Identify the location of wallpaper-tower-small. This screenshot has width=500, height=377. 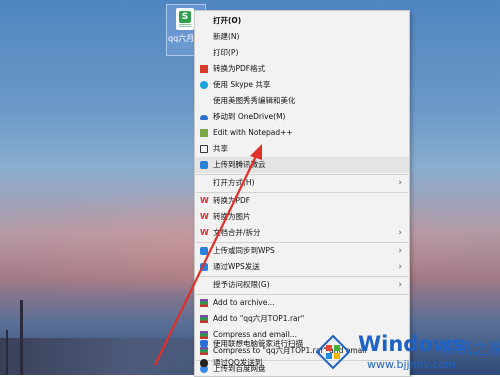
(7, 352).